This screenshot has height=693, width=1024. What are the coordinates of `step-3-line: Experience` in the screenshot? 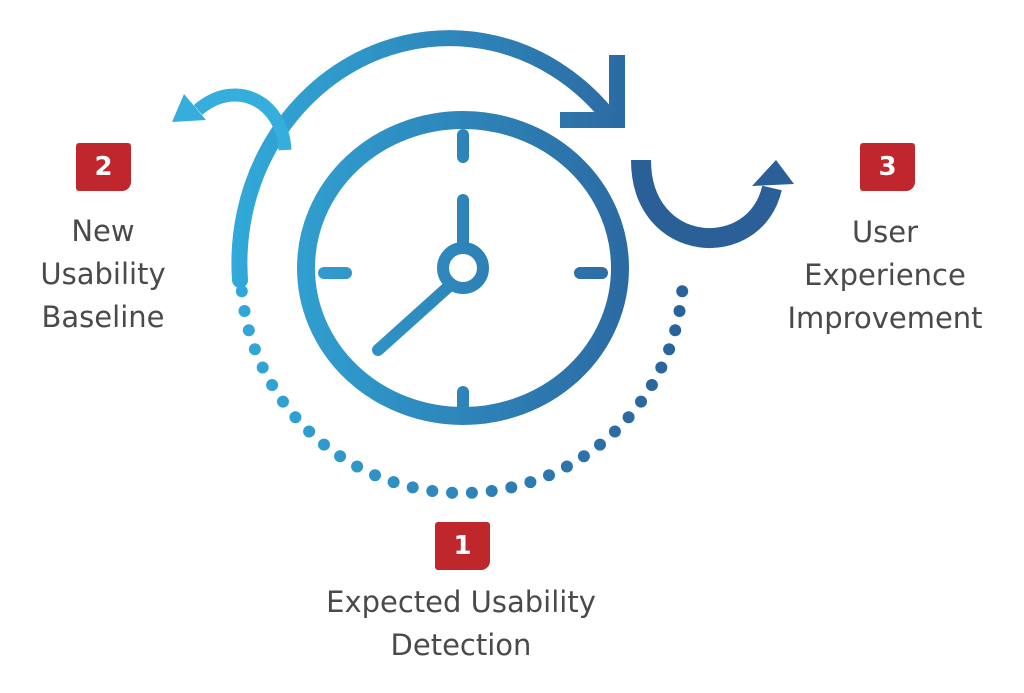 It's located at (885, 275).